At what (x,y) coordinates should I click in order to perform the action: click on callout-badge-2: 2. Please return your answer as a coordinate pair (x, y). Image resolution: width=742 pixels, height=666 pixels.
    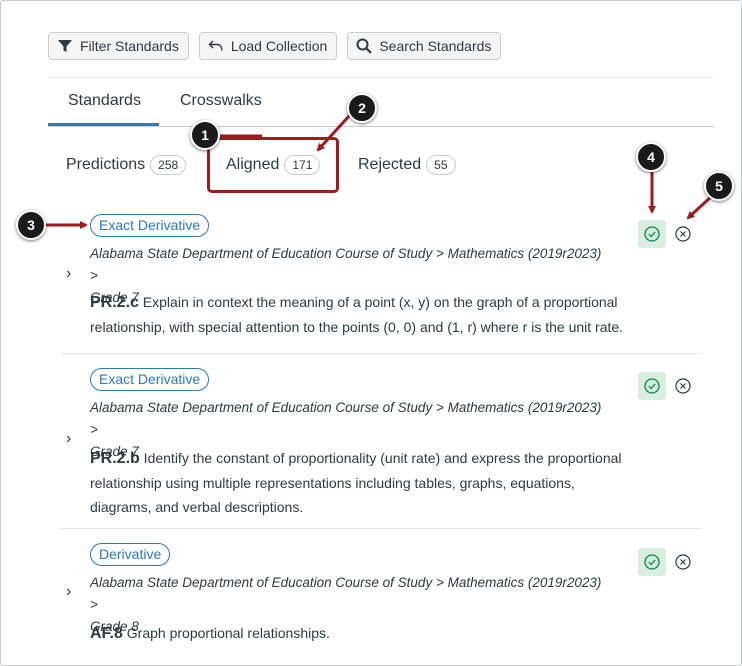
    Looking at the image, I should click on (362, 108).